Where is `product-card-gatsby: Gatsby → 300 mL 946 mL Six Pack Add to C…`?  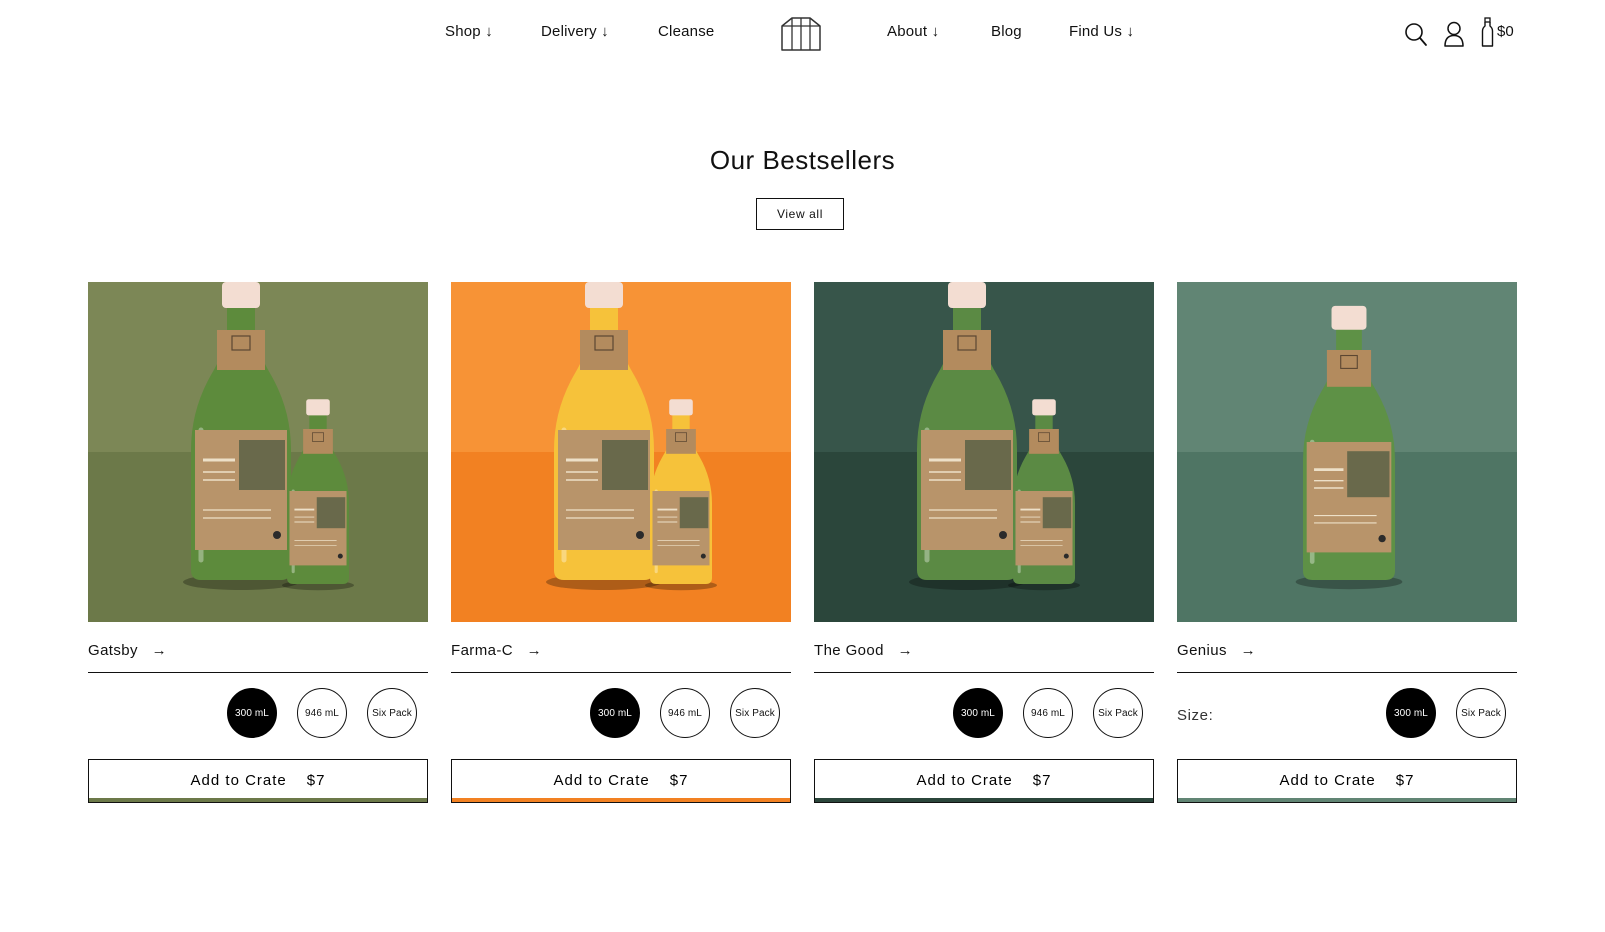 product-card-gatsby: Gatsby → 300 mL 946 mL Six Pack Add to C… is located at coordinates (258, 544).